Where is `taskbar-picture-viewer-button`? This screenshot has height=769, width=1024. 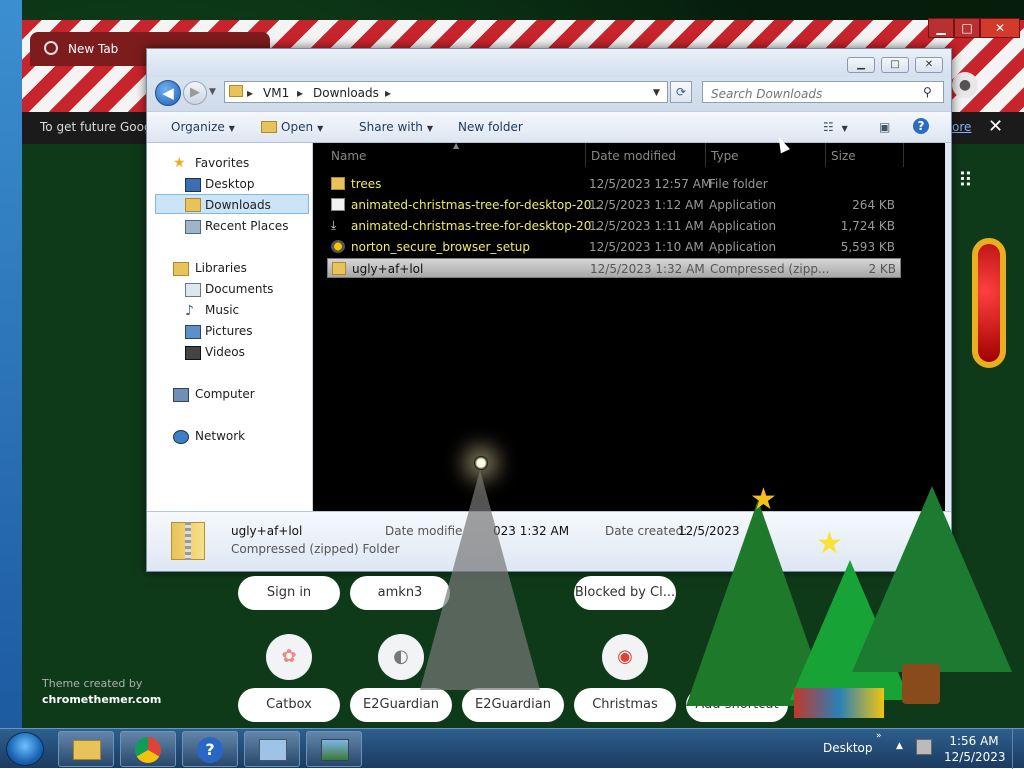 taskbar-picture-viewer-button is located at coordinates (334, 749).